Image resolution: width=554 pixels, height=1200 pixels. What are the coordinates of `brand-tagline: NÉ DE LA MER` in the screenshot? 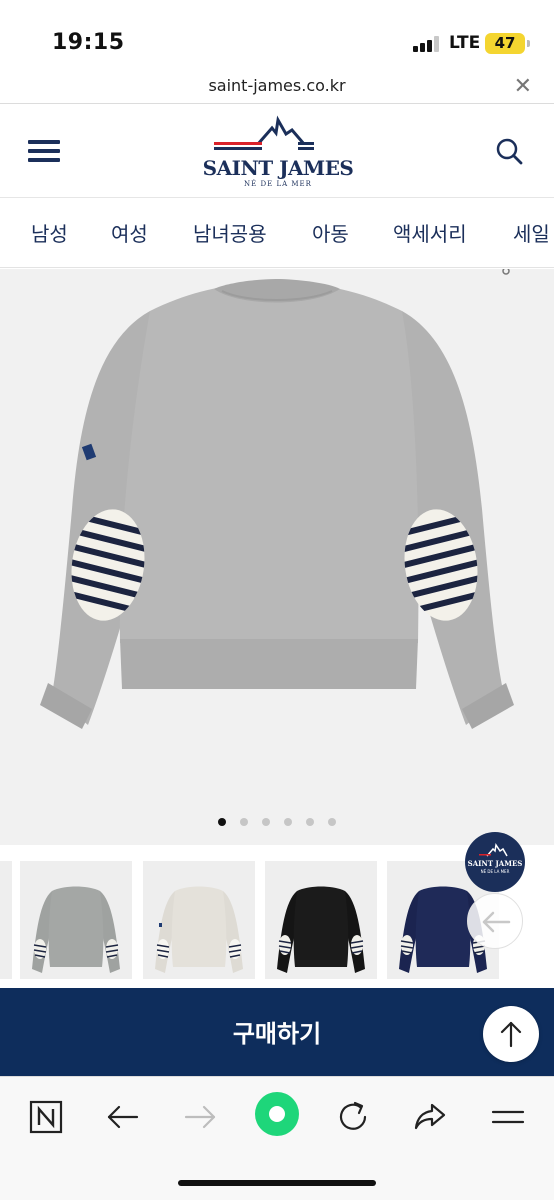 It's located at (278, 184).